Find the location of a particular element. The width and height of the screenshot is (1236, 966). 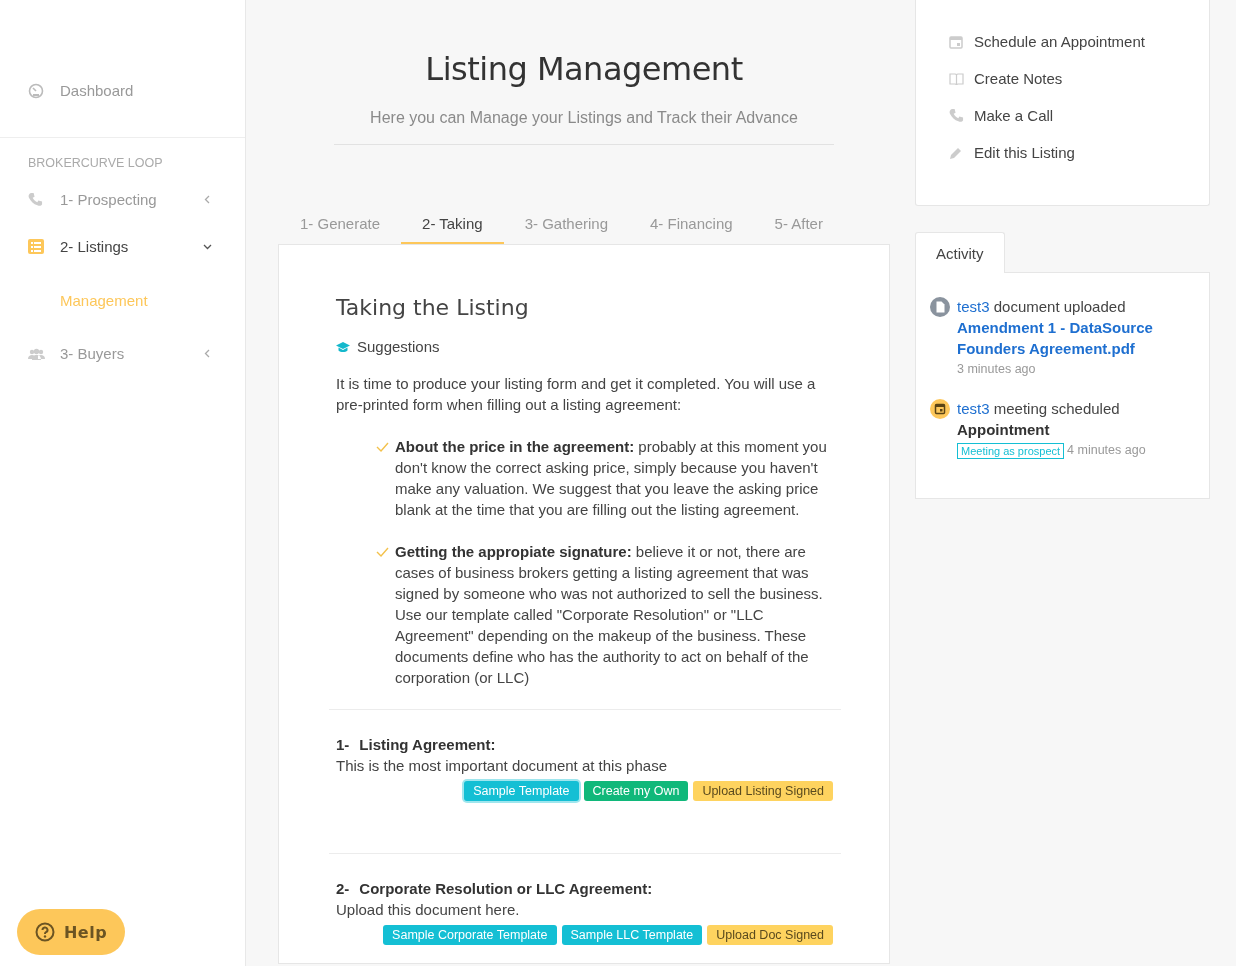

upload-button: Upload Doc Signed is located at coordinates (770, 935).